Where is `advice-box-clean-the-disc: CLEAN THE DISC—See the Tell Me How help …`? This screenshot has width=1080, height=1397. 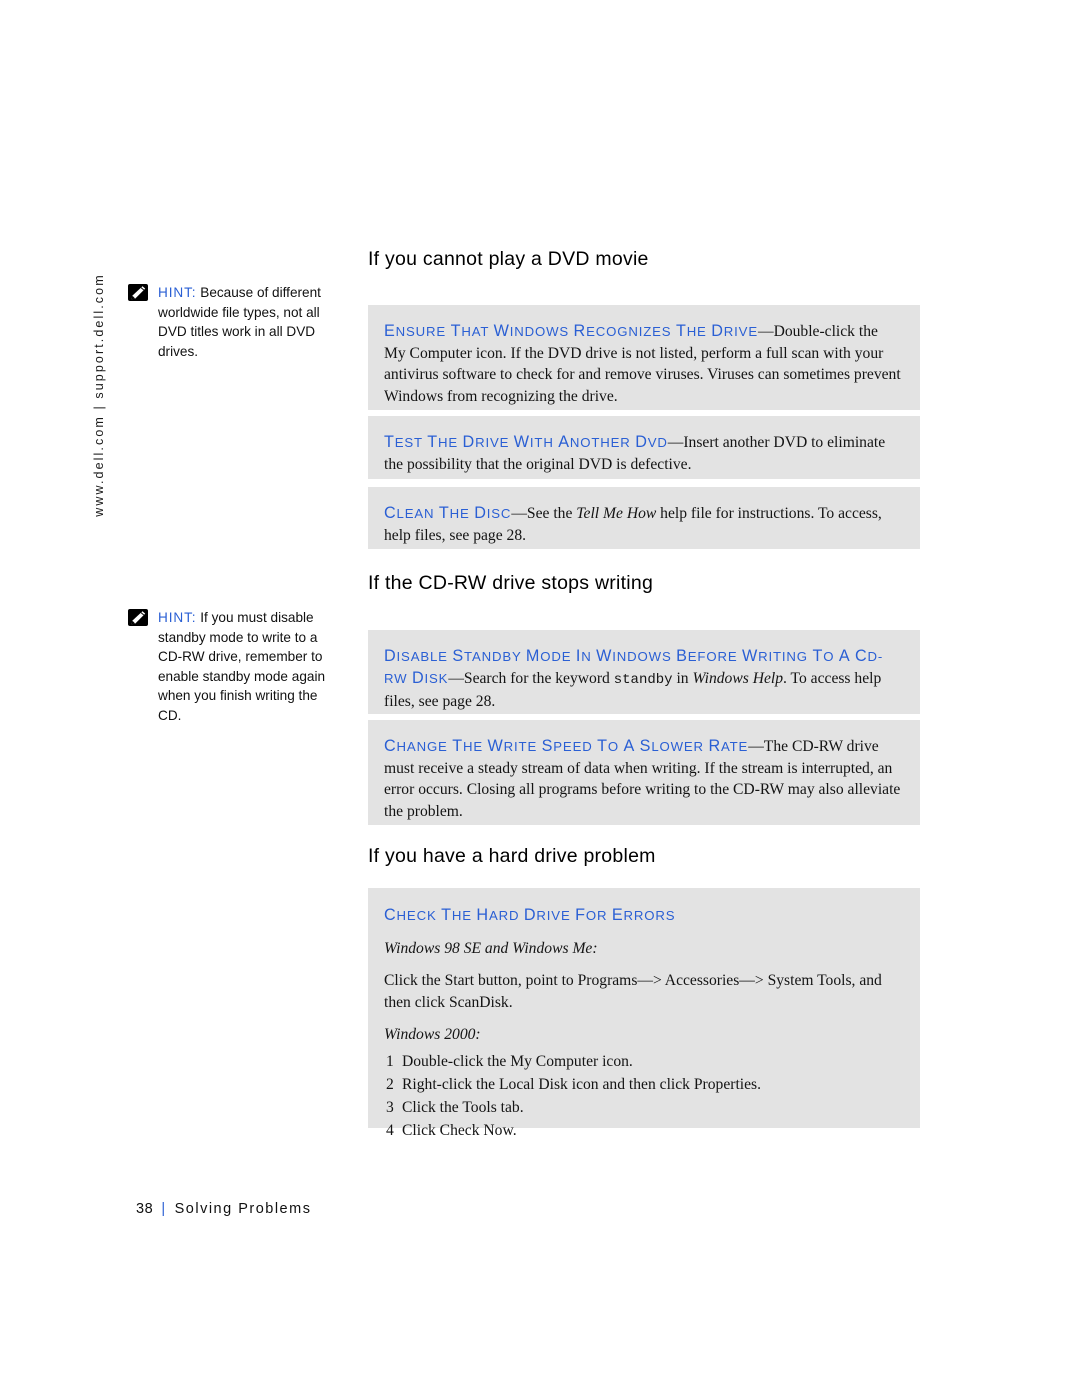 advice-box-clean-the-disc: CLEAN THE DISC—See the Tell Me How help … is located at coordinates (644, 518).